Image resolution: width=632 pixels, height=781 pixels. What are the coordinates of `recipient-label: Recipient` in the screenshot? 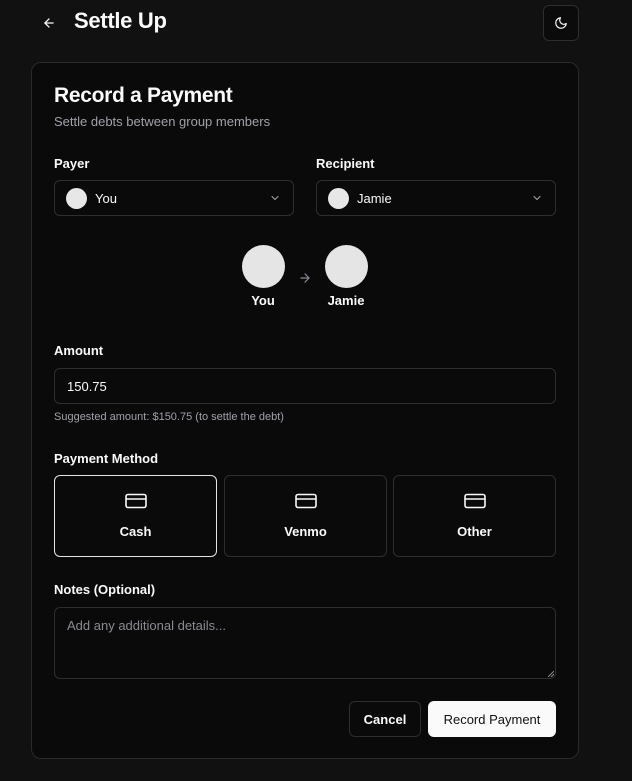 It's located at (345, 163).